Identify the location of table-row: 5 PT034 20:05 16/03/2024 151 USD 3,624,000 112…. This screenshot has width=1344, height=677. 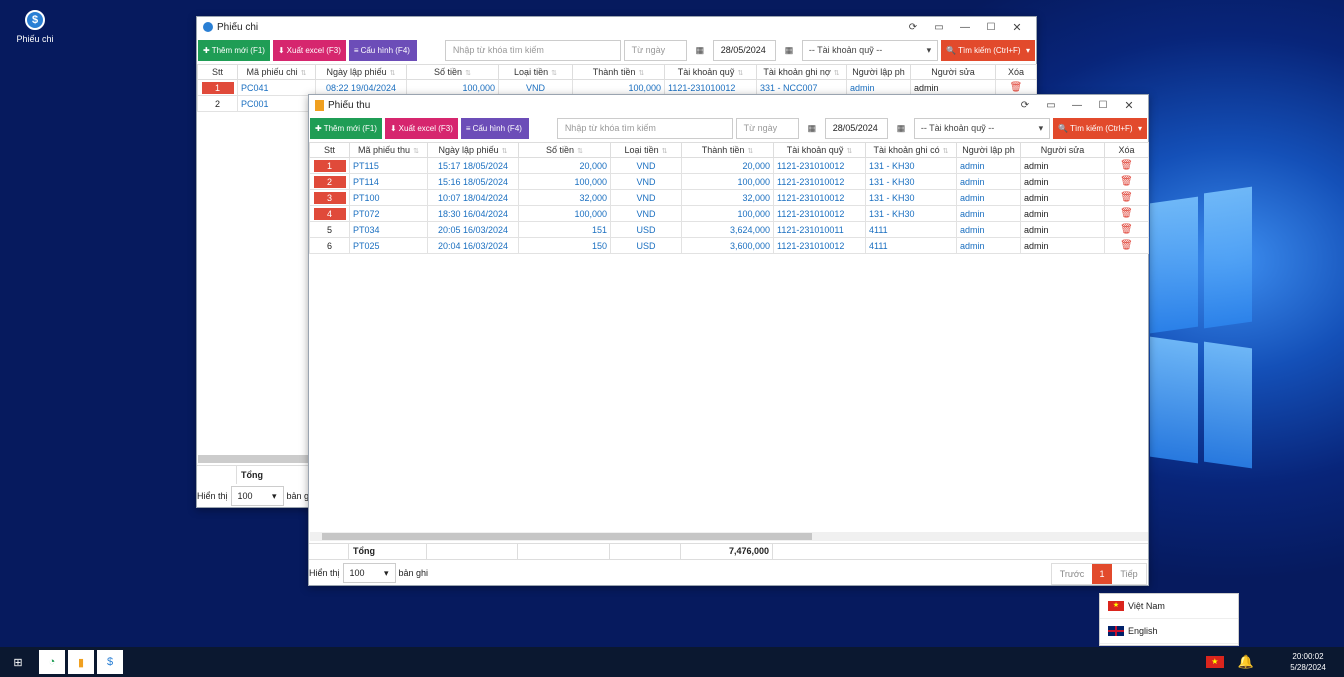
(729, 229).